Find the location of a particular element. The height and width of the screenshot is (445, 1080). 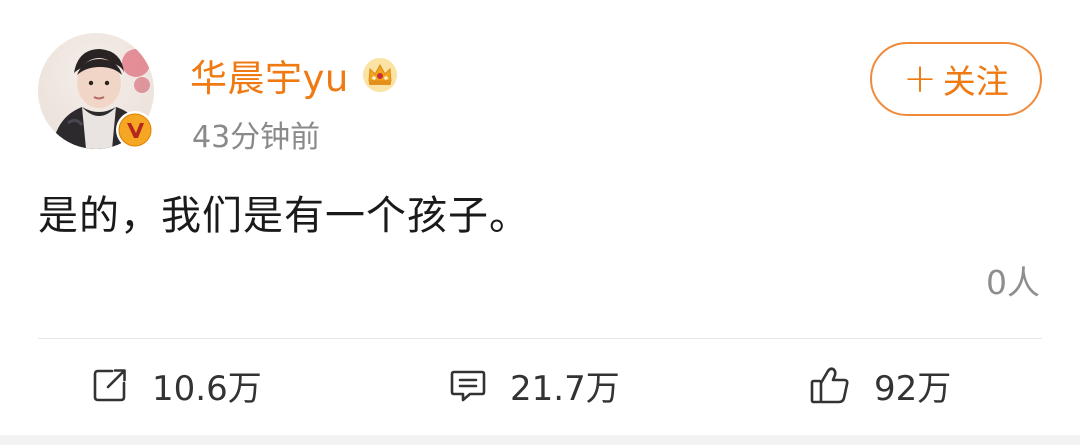

like-count: 92万 is located at coordinates (913, 388).